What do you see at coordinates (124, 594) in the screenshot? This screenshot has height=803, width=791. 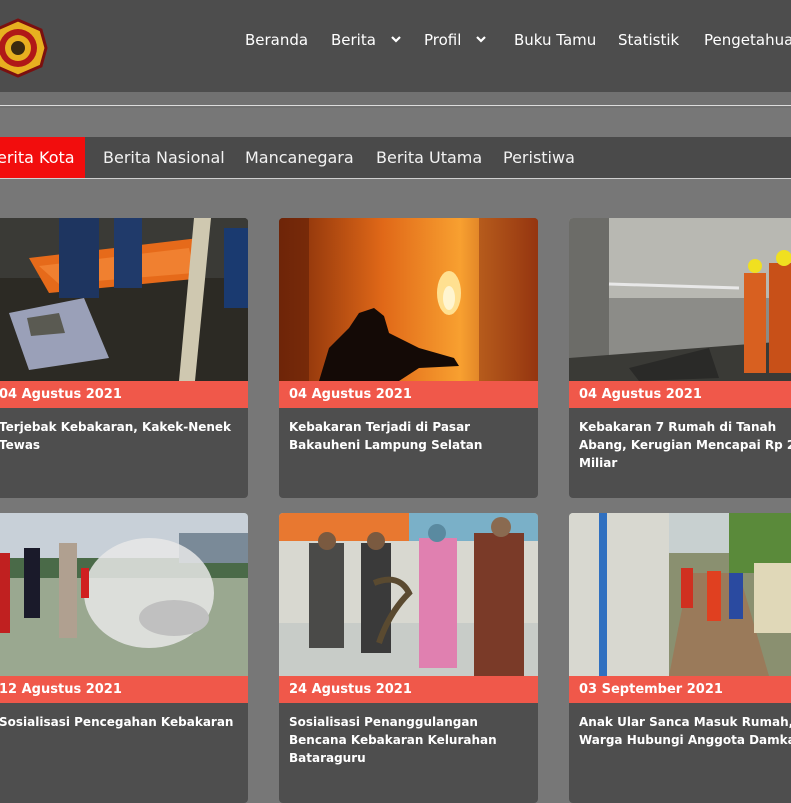 I see `extinguisher-demo-image` at bounding box center [124, 594].